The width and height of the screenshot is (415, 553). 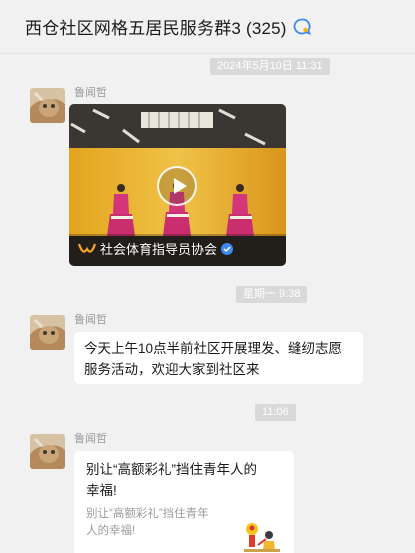 What do you see at coordinates (147, 514) in the screenshot?
I see `card-desc-line: 别让“高额彩礼”挡住青年` at bounding box center [147, 514].